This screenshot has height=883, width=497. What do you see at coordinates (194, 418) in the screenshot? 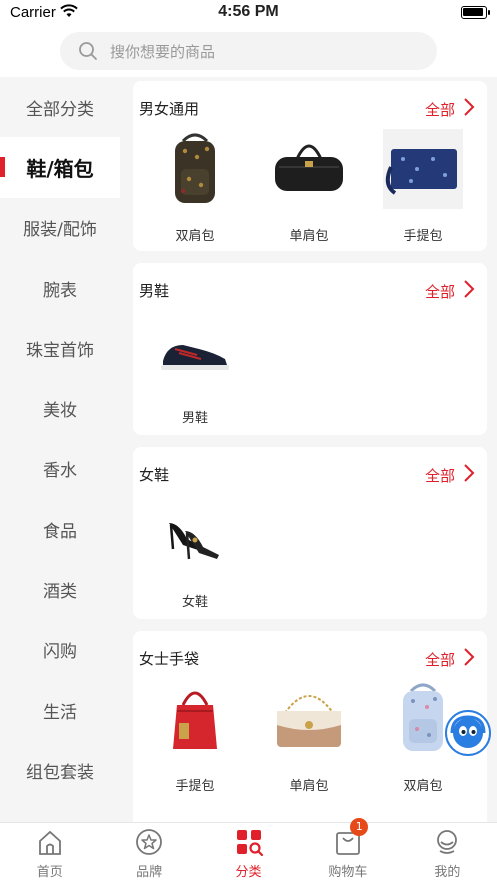
I see `product-label: 男鞋` at bounding box center [194, 418].